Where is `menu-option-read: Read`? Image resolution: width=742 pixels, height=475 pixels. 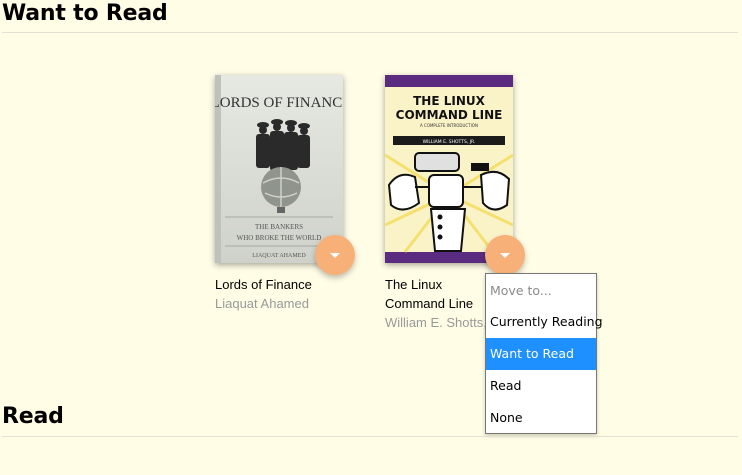 menu-option-read: Read is located at coordinates (541, 386).